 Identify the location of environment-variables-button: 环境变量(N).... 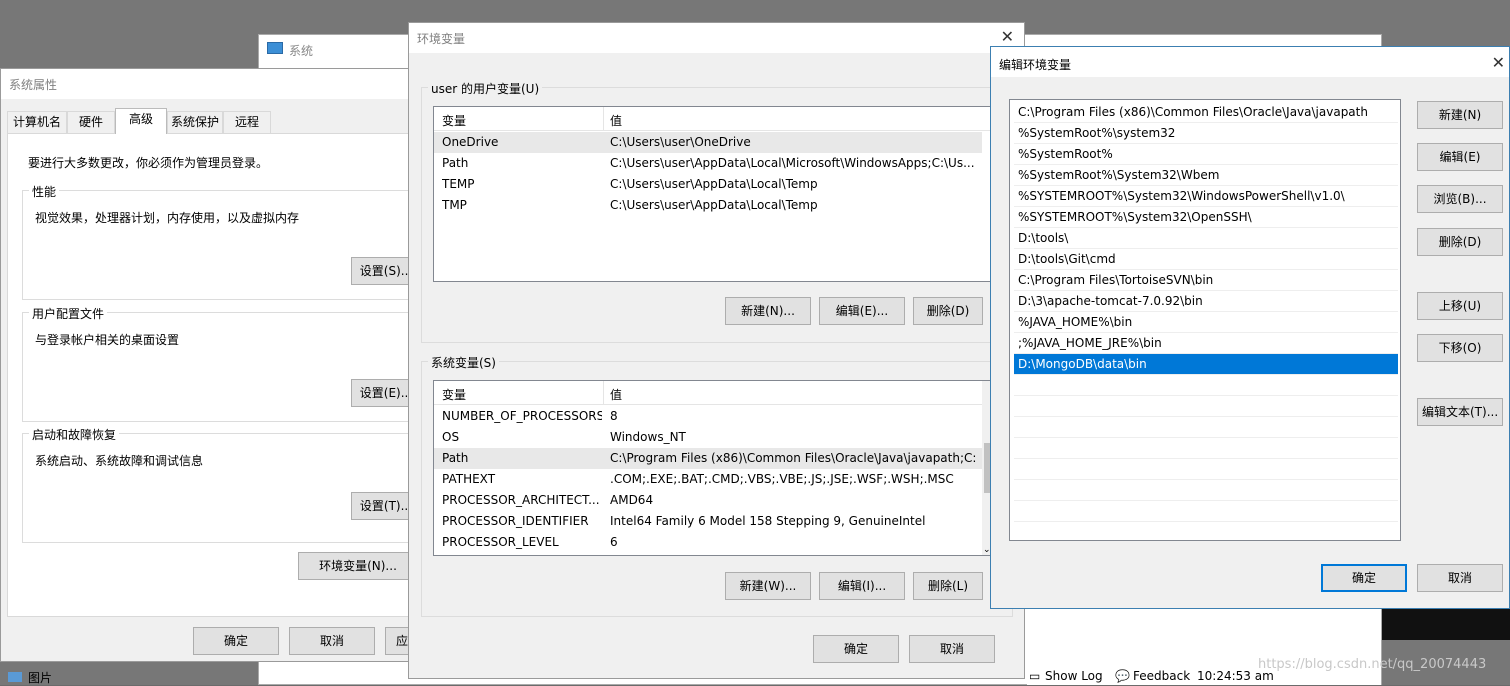
(358, 566).